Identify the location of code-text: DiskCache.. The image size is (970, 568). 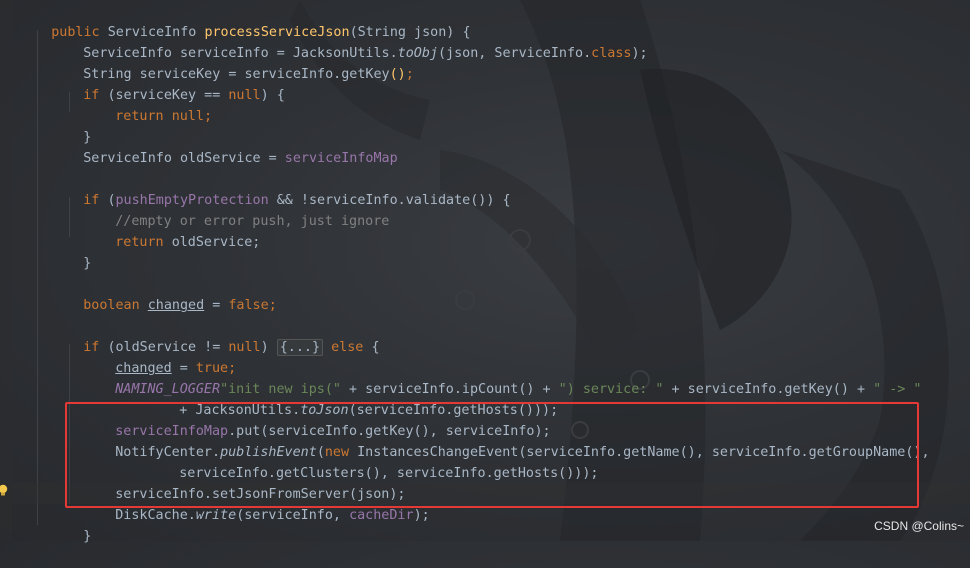
(155, 515).